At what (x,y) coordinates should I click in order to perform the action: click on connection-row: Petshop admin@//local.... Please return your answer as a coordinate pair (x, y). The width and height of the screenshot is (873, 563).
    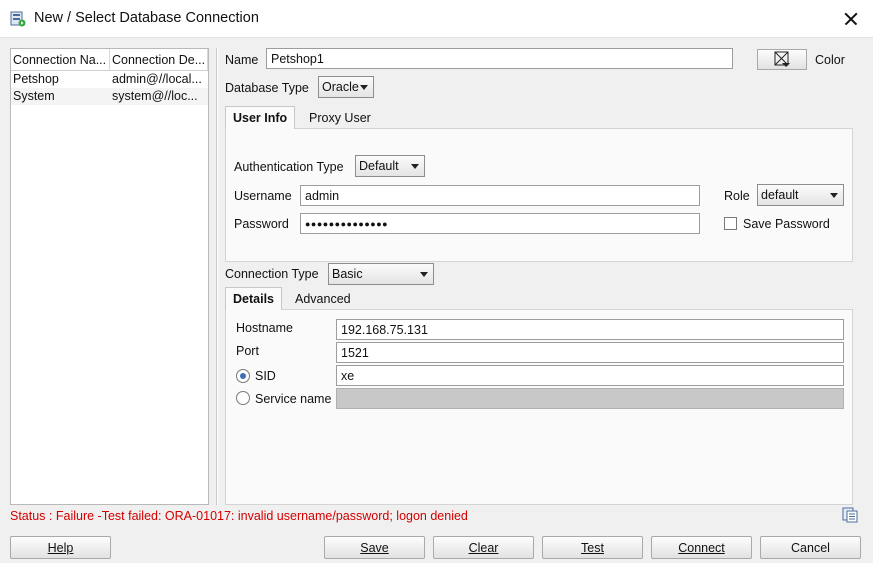
    Looking at the image, I should click on (109, 79).